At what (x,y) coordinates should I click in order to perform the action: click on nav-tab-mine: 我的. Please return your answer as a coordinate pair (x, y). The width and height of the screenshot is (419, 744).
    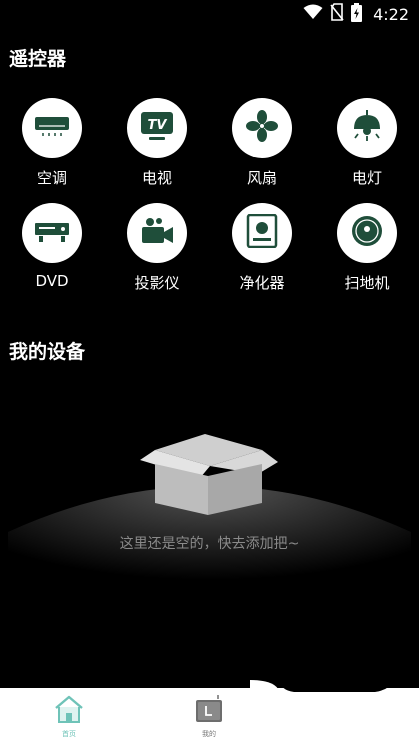
    Looking at the image, I should click on (209, 716).